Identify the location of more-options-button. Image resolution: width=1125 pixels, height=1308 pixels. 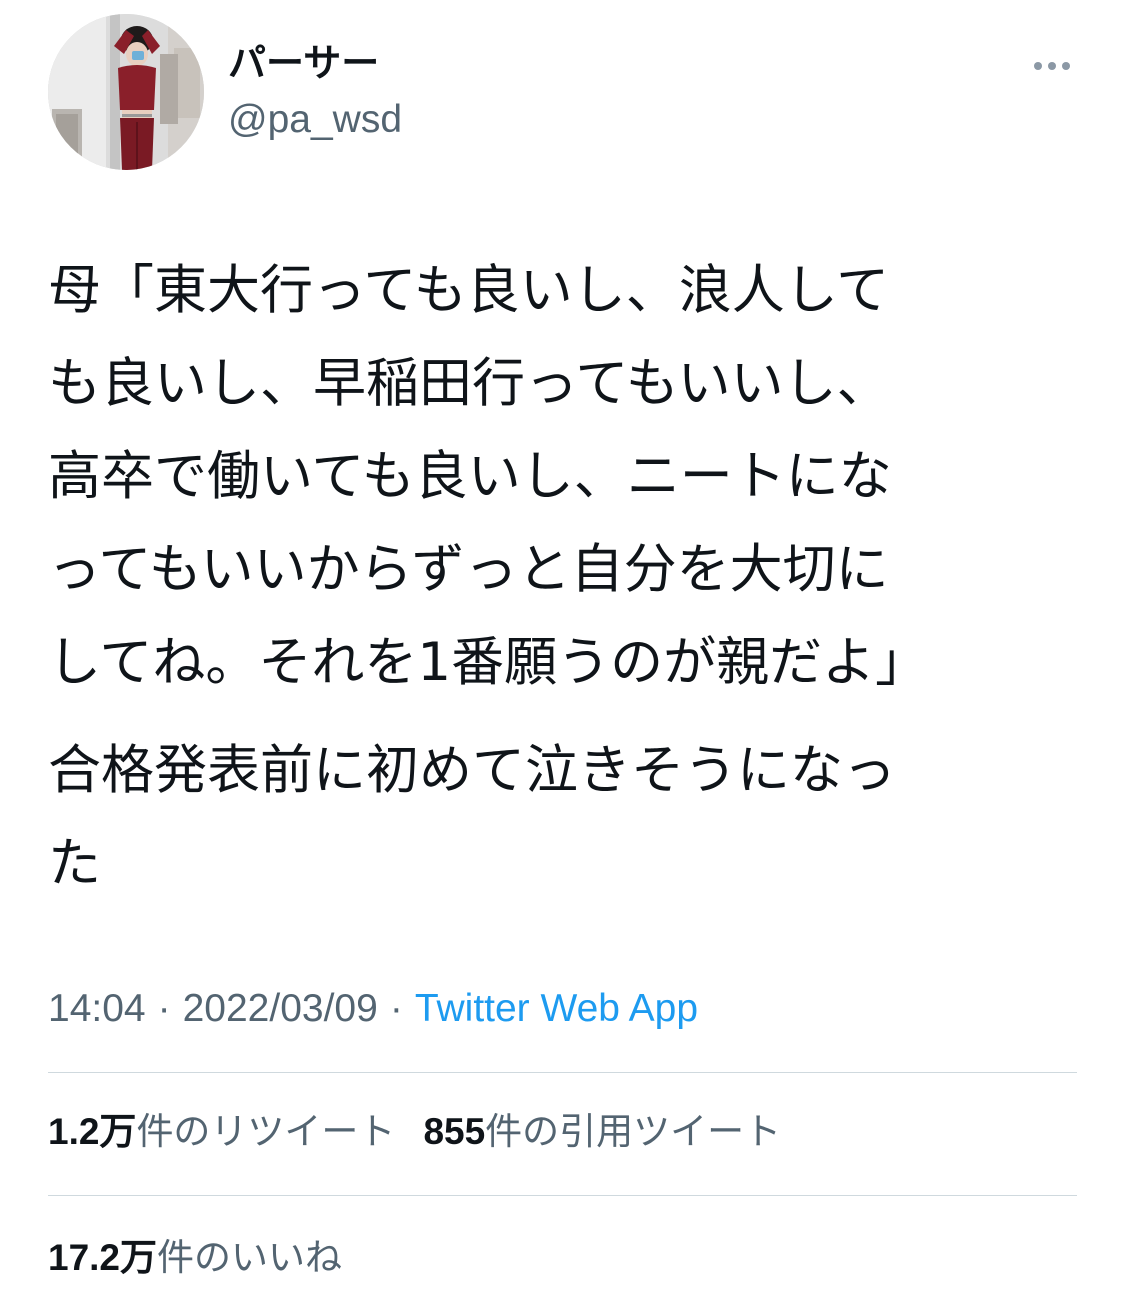
(1052, 66).